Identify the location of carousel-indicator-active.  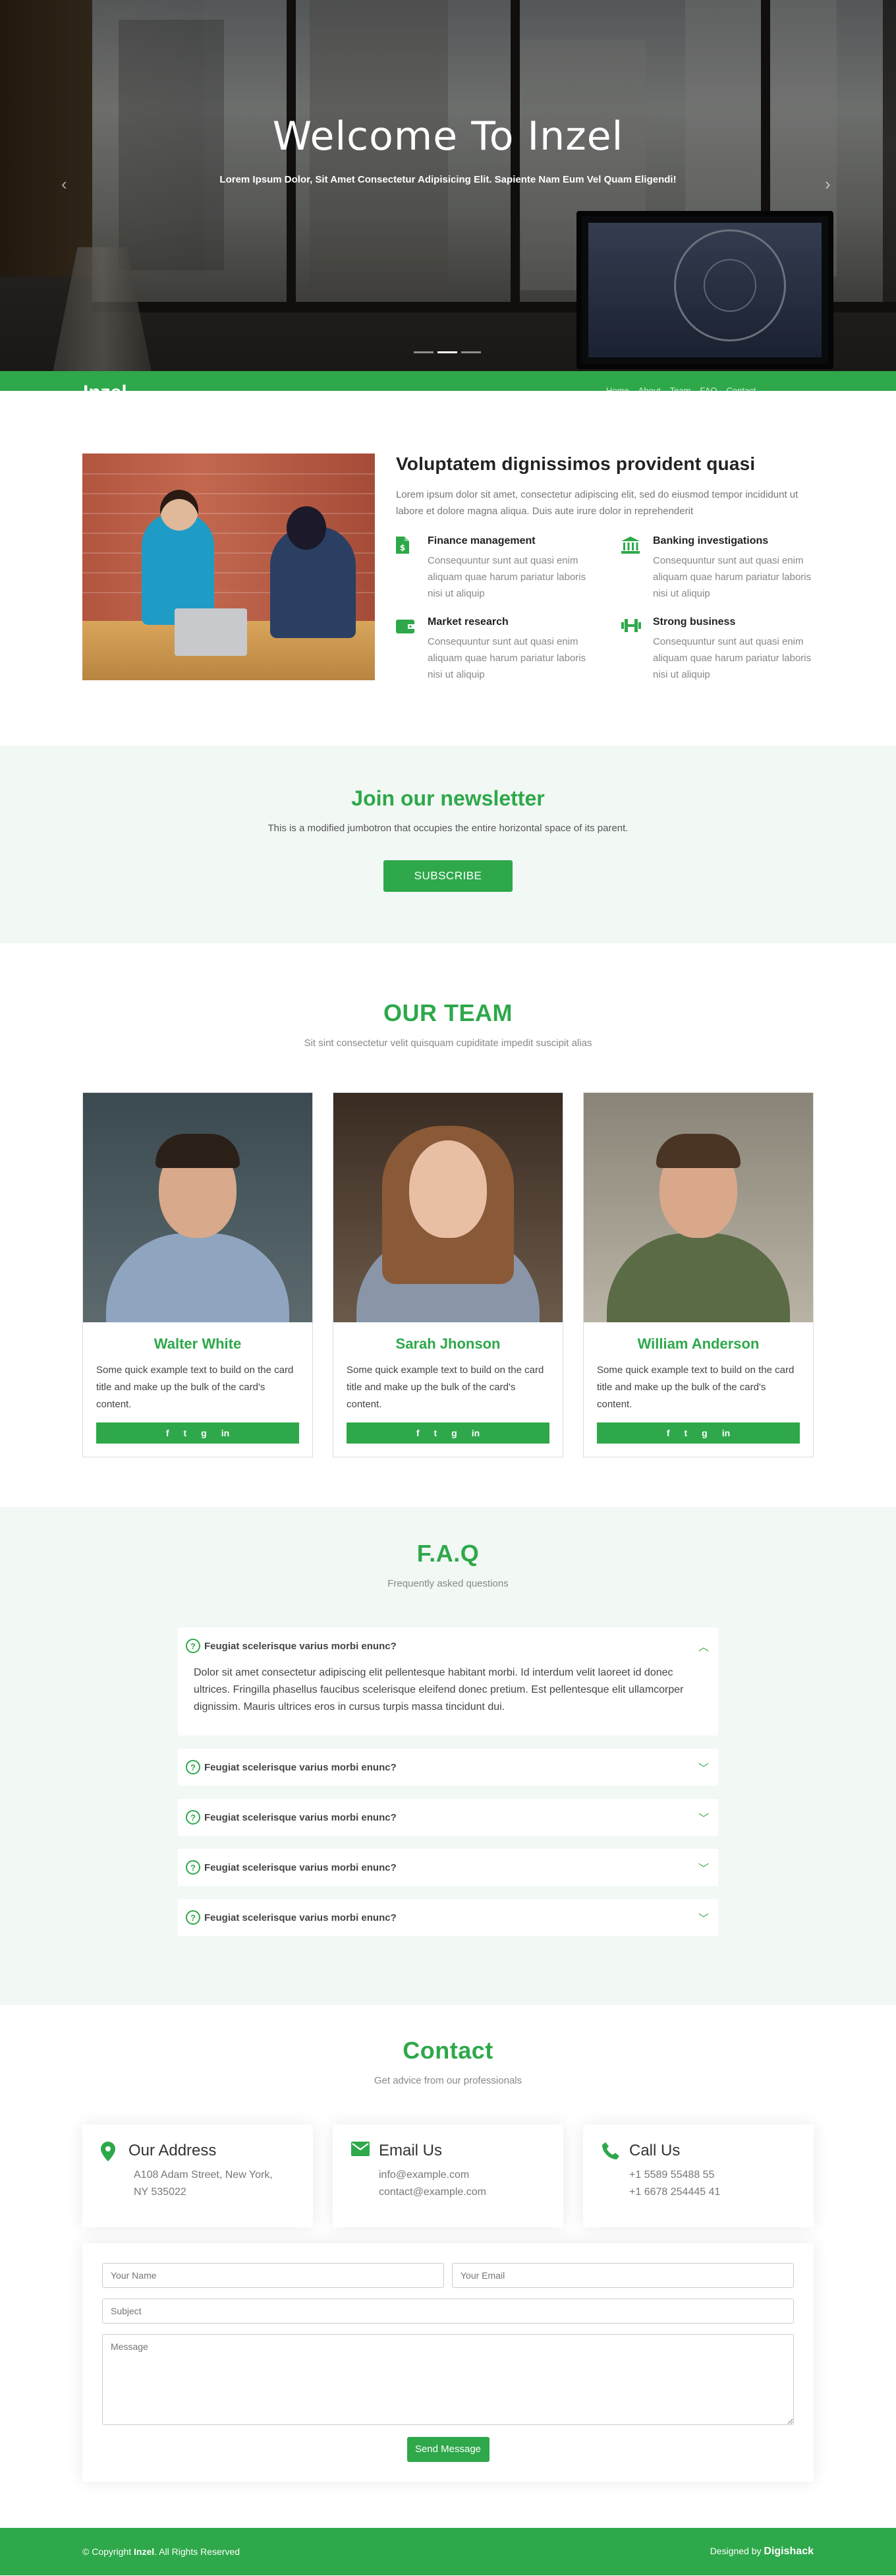
(447, 352).